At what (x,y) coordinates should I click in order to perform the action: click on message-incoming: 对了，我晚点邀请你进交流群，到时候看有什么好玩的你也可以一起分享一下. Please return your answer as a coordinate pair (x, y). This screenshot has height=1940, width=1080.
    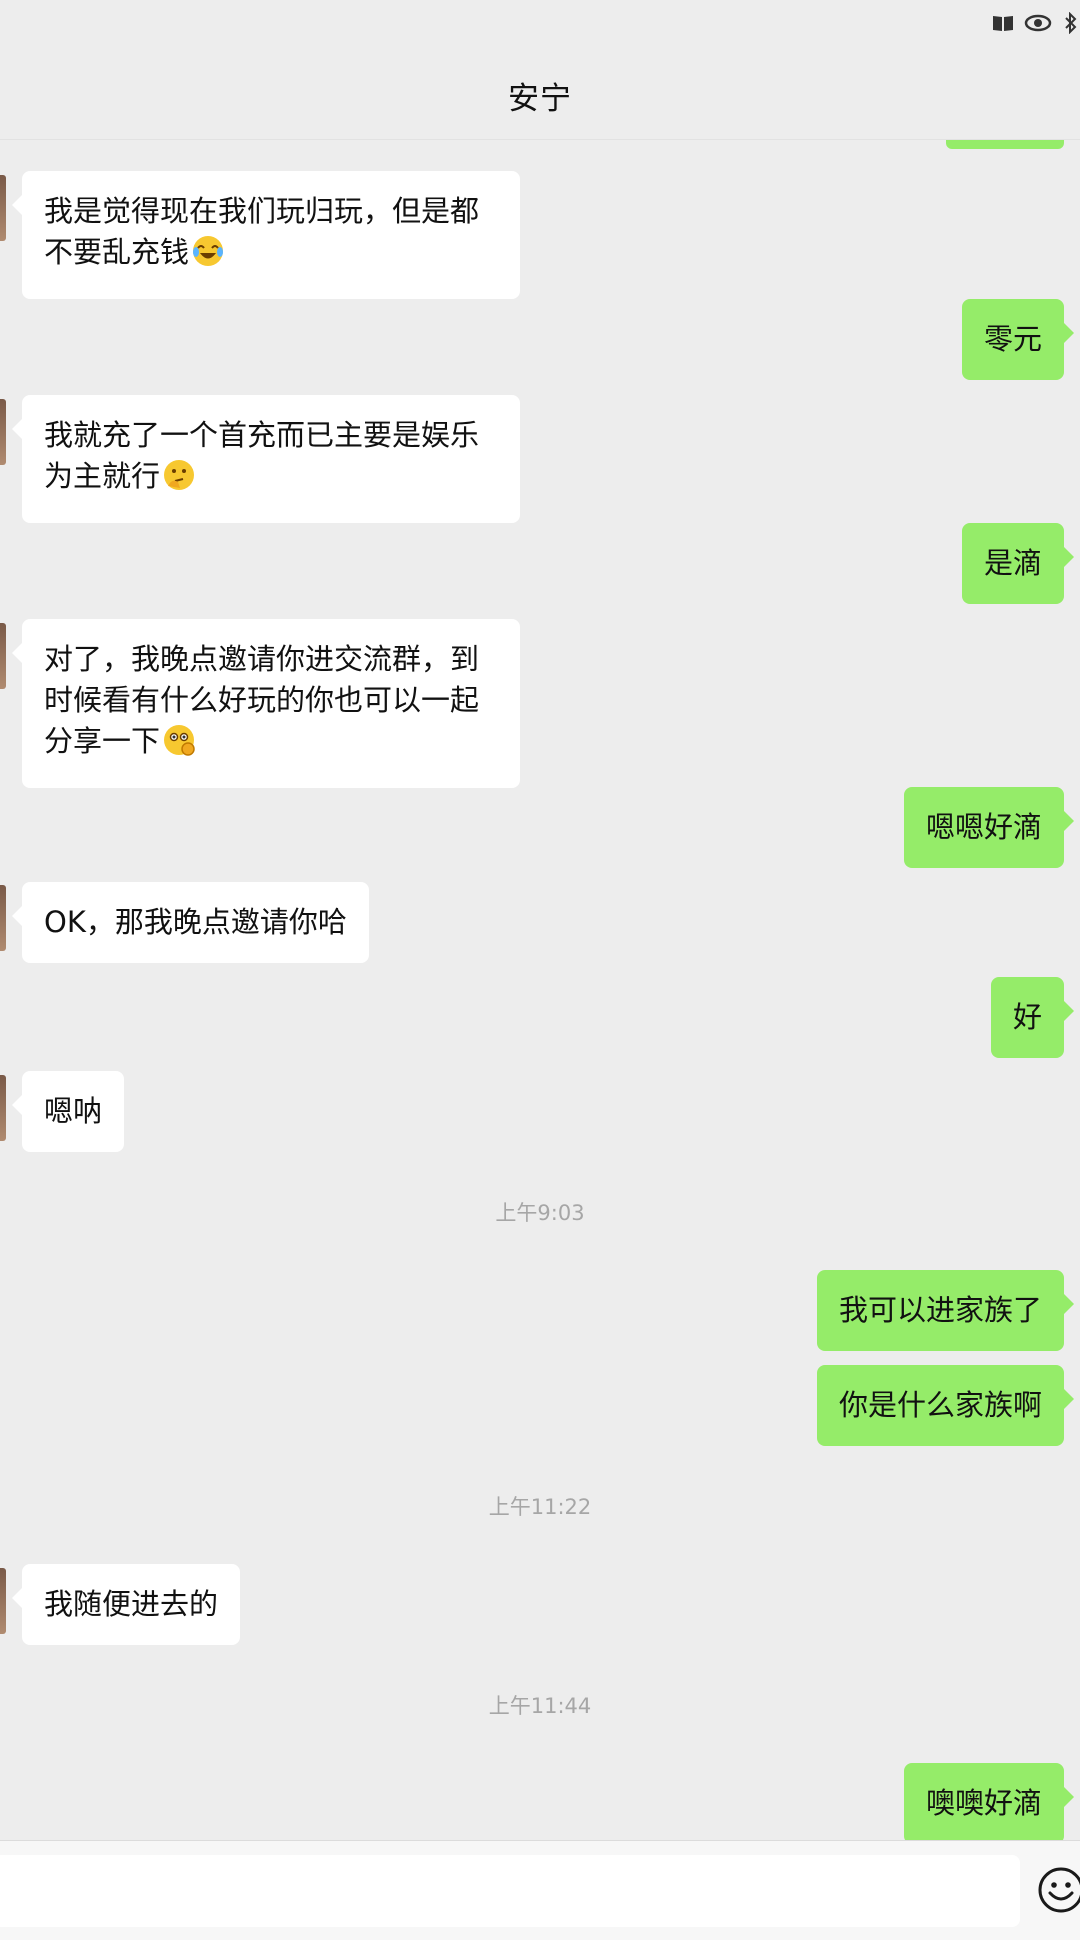
    Looking at the image, I should click on (266, 703).